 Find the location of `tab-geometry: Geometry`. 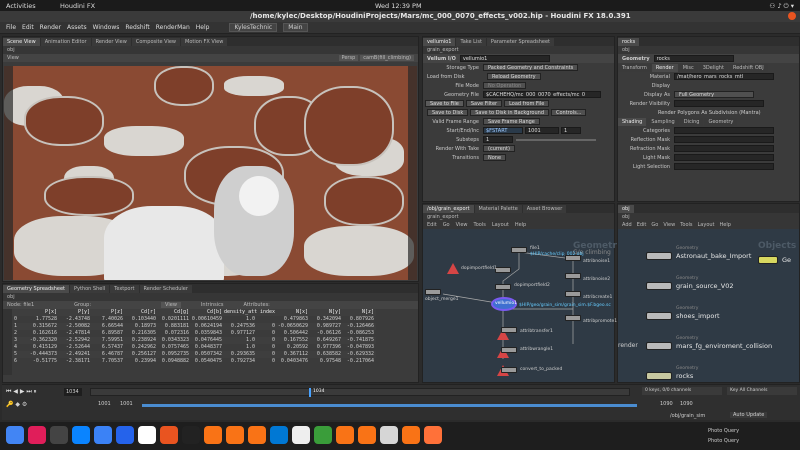

tab-geometry: Geometry is located at coordinates (721, 122).